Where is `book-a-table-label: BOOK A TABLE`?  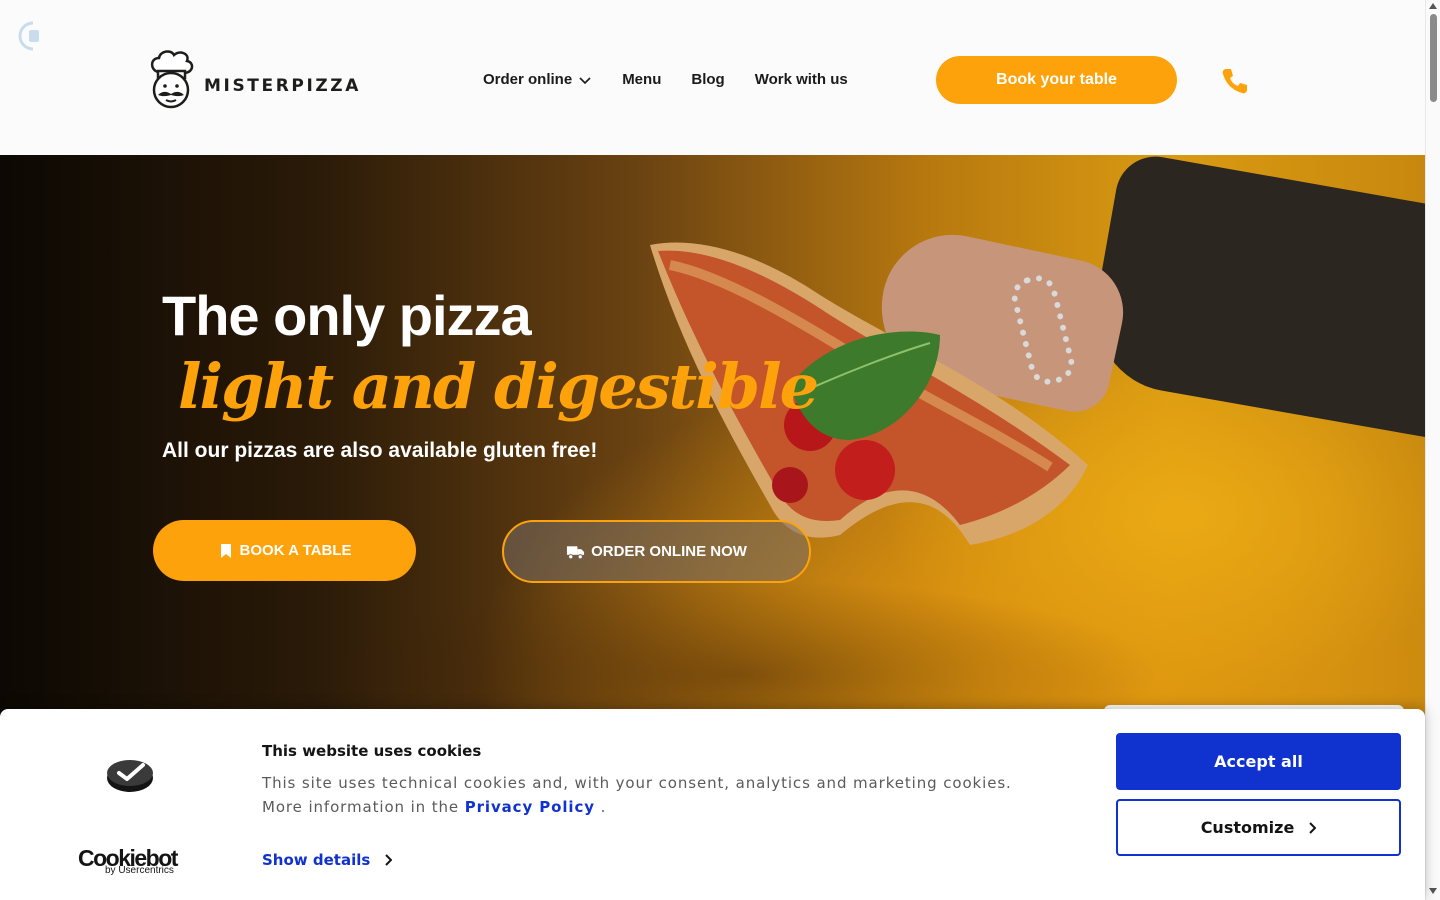 book-a-table-label: BOOK A TABLE is located at coordinates (295, 550).